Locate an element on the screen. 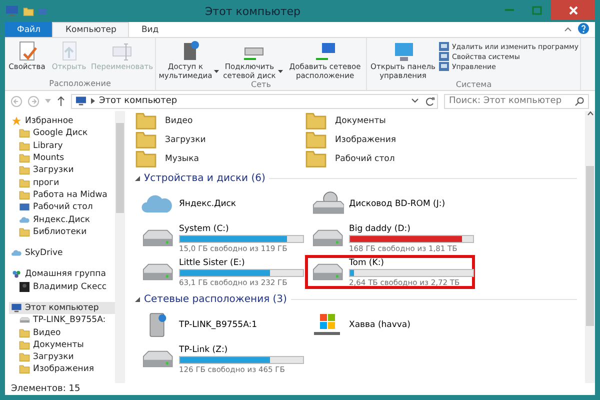  folder-item: Рабочий стол is located at coordinates (390, 158).